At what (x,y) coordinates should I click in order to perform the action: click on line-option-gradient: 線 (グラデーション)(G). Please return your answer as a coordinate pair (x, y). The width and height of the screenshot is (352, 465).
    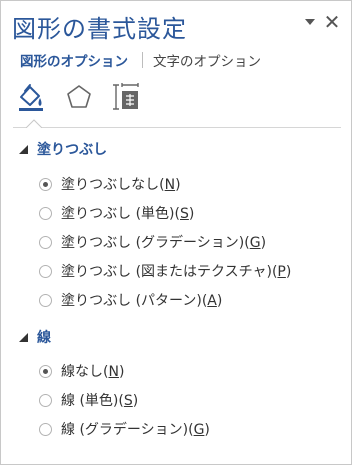
    Looking at the image, I should click on (124, 429).